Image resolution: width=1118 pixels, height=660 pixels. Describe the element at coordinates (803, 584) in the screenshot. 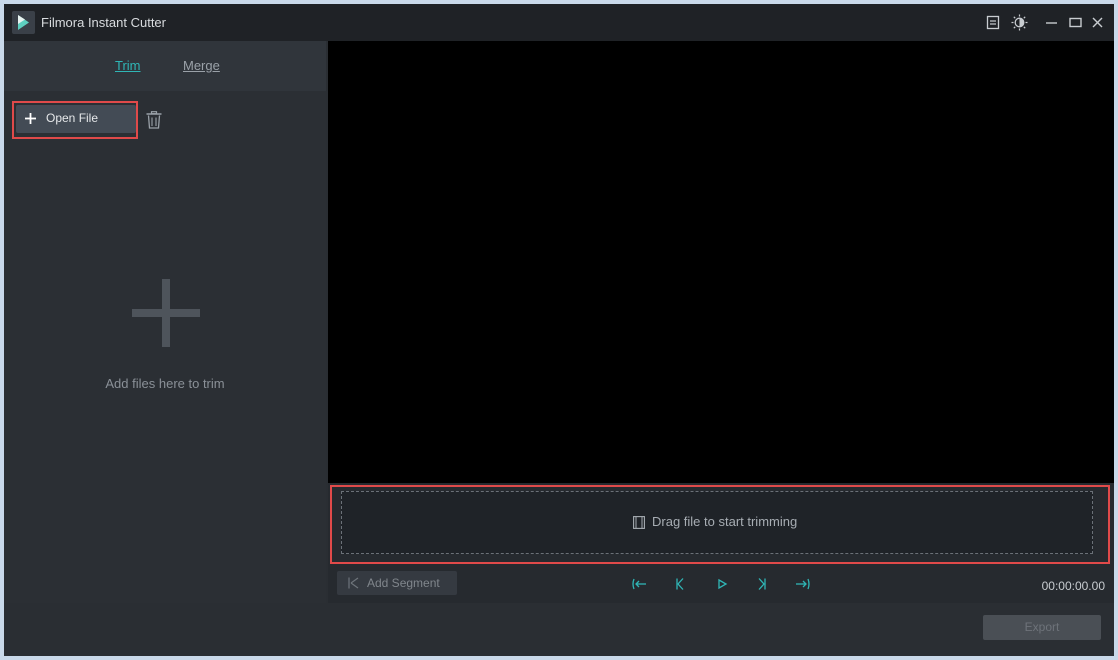

I see `go-to-end-icon` at that location.